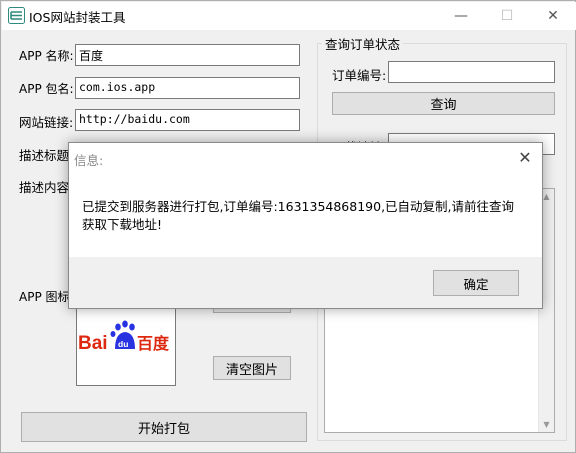 The height and width of the screenshot is (453, 576). I want to click on maximize-button: ☐, so click(507, 16).